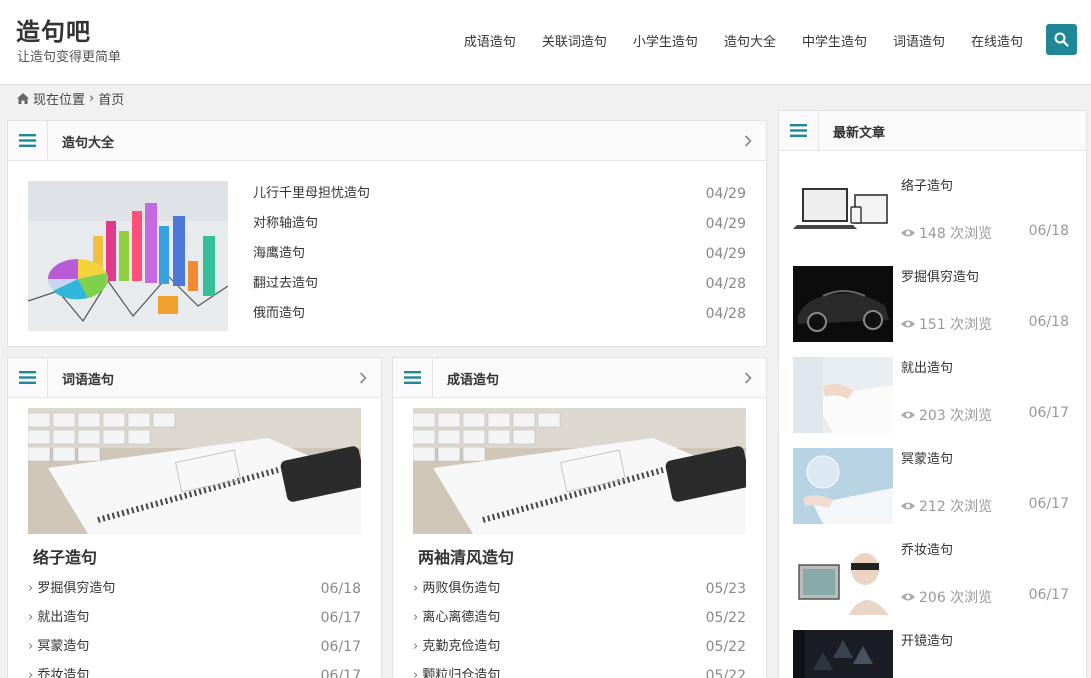 This screenshot has width=1091, height=678. What do you see at coordinates (71, 593) in the screenshot?
I see `list-item-title: 罗掘俱穷造句` at bounding box center [71, 593].